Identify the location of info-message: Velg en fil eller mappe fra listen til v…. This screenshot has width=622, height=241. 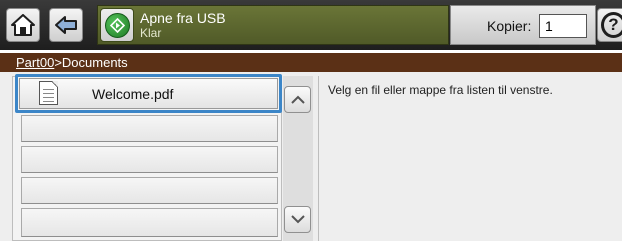
(440, 90).